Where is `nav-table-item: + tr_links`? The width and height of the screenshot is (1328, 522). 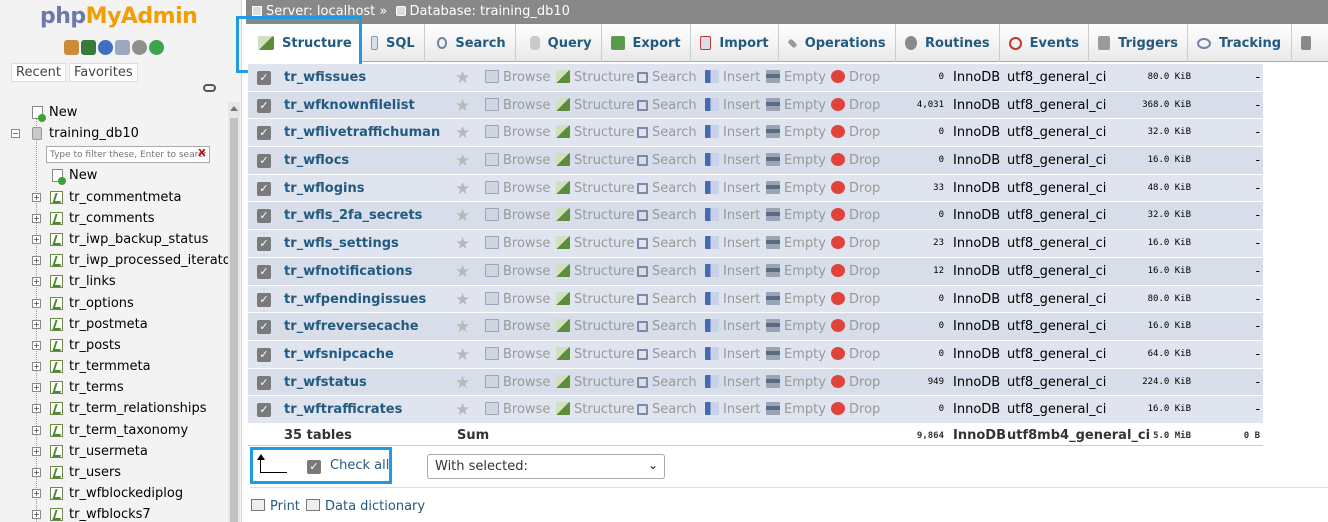
nav-table-item: + tr_links is located at coordinates (114, 281).